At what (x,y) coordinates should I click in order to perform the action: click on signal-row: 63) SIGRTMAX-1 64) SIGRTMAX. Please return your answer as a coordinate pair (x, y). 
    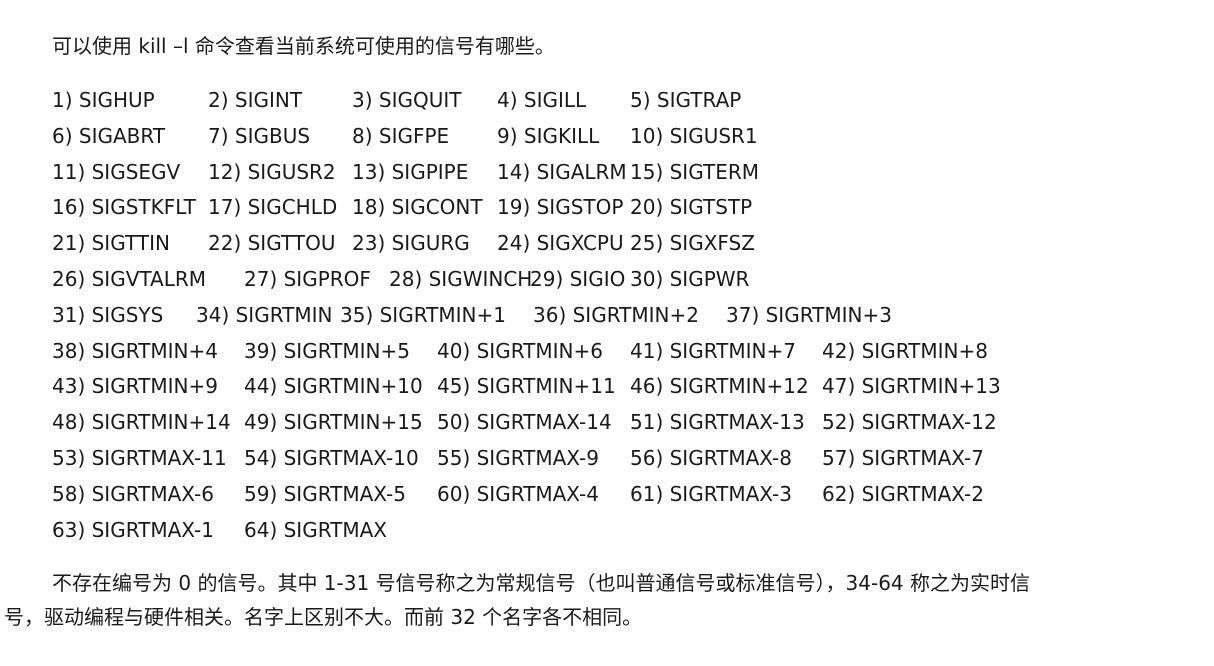
    Looking at the image, I should click on (607, 530).